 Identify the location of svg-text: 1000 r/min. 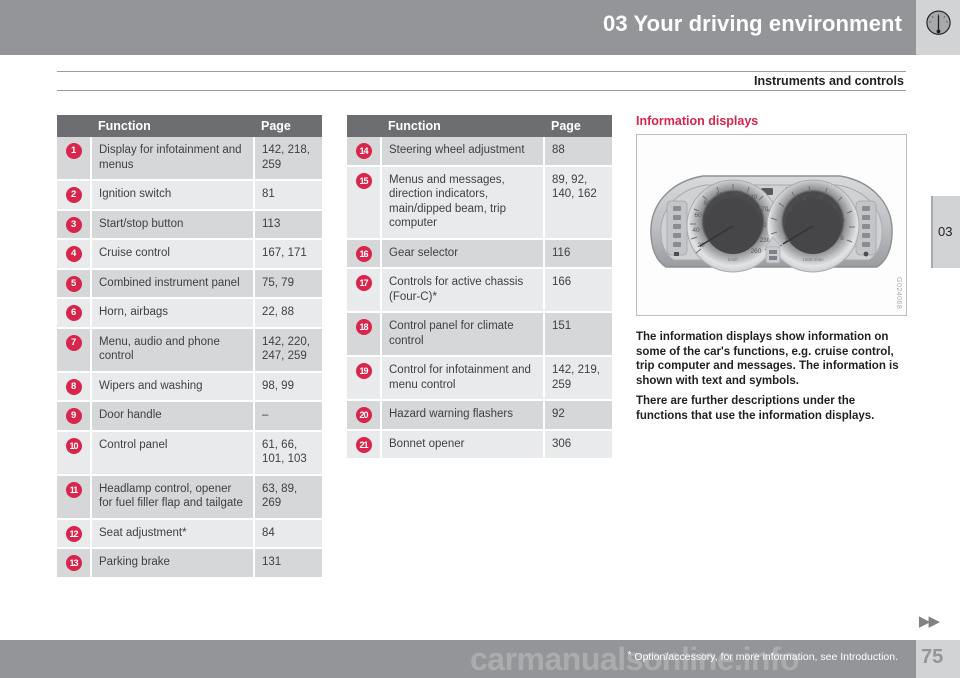
(813, 259).